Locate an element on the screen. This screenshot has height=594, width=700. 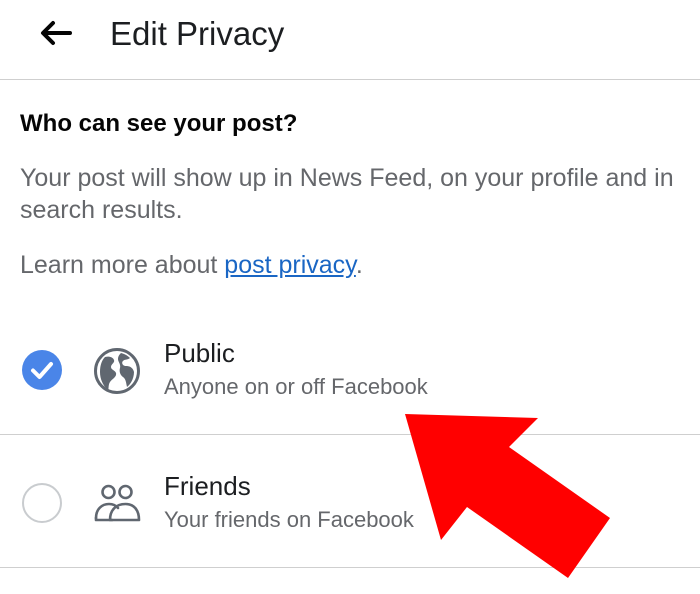
option-subtitle-public: Anyone on or off Facebook is located at coordinates (296, 386).